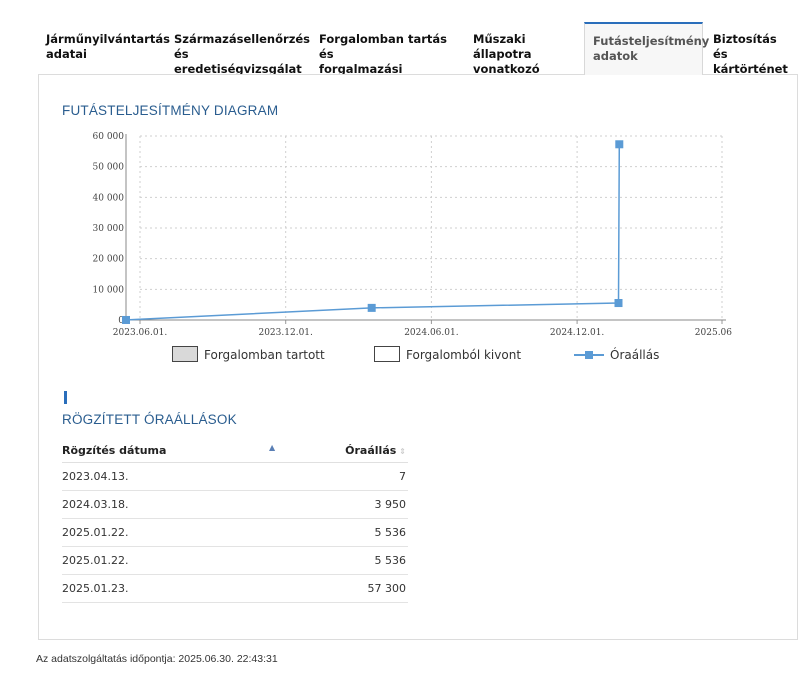  What do you see at coordinates (171, 588) in the screenshot?
I see `cell-date: 2025.01.23.` at bounding box center [171, 588].